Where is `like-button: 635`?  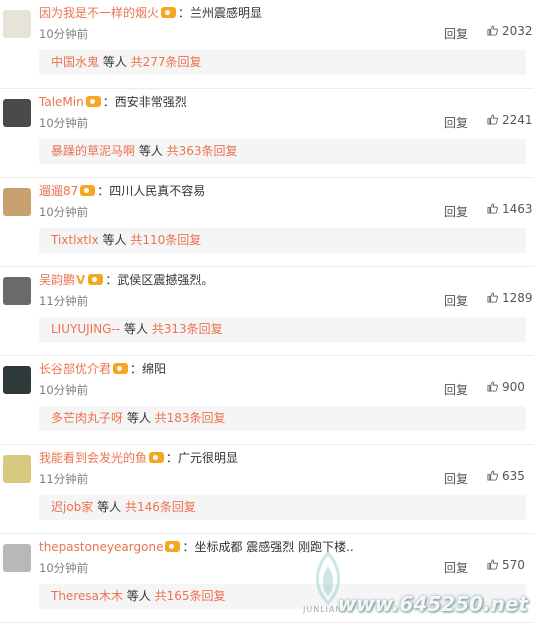
like-button: 635 is located at coordinates (506, 476).